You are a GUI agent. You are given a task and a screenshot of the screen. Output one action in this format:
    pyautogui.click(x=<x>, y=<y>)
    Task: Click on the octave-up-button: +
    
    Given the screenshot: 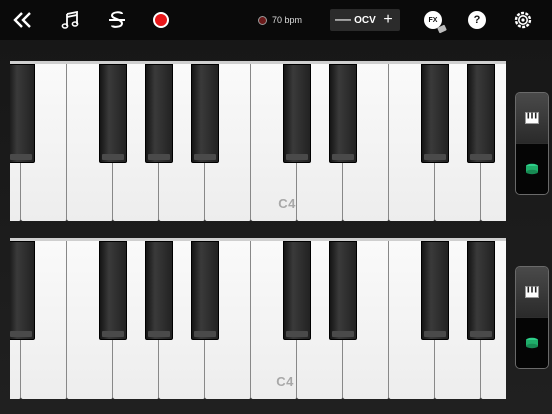 What is the action you would take?
    pyautogui.click(x=388, y=20)
    